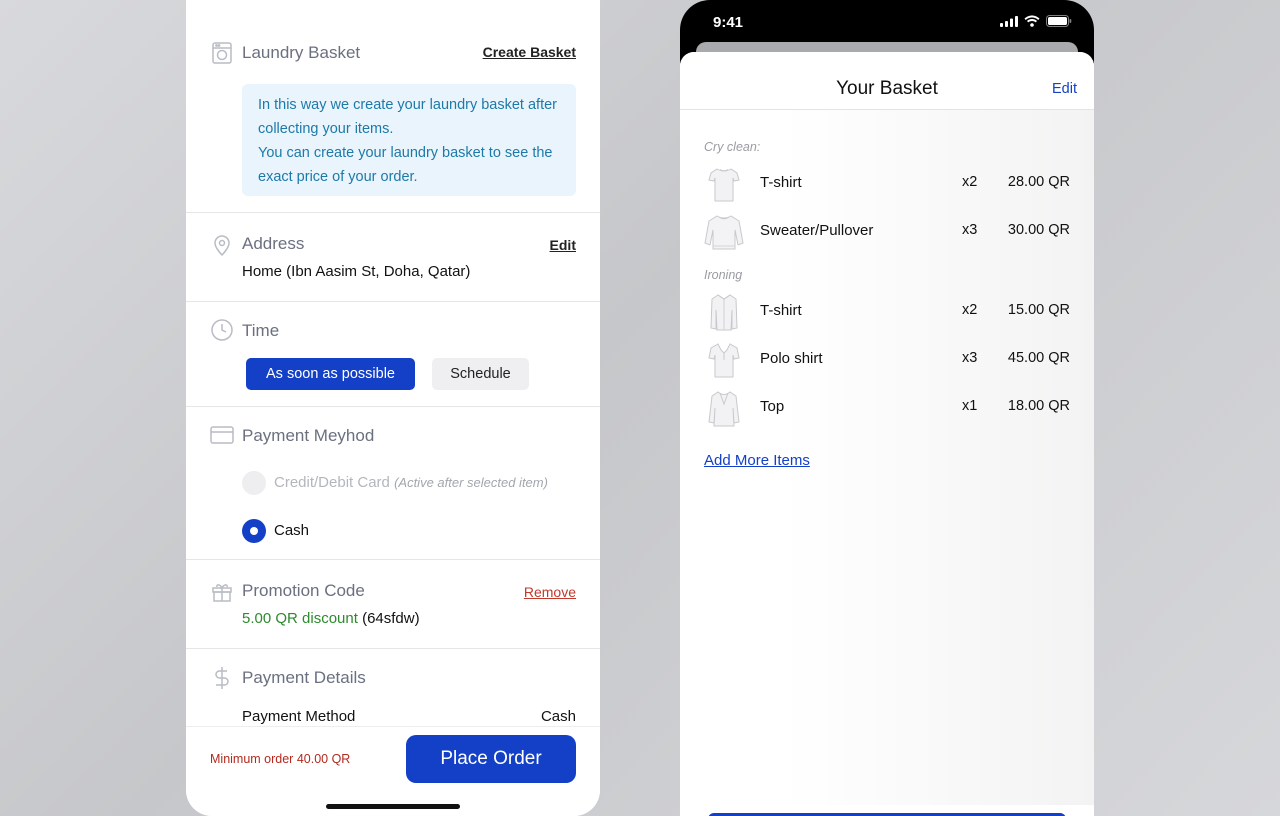  What do you see at coordinates (480, 374) in the screenshot?
I see `schedule-option-button: Schedule` at bounding box center [480, 374].